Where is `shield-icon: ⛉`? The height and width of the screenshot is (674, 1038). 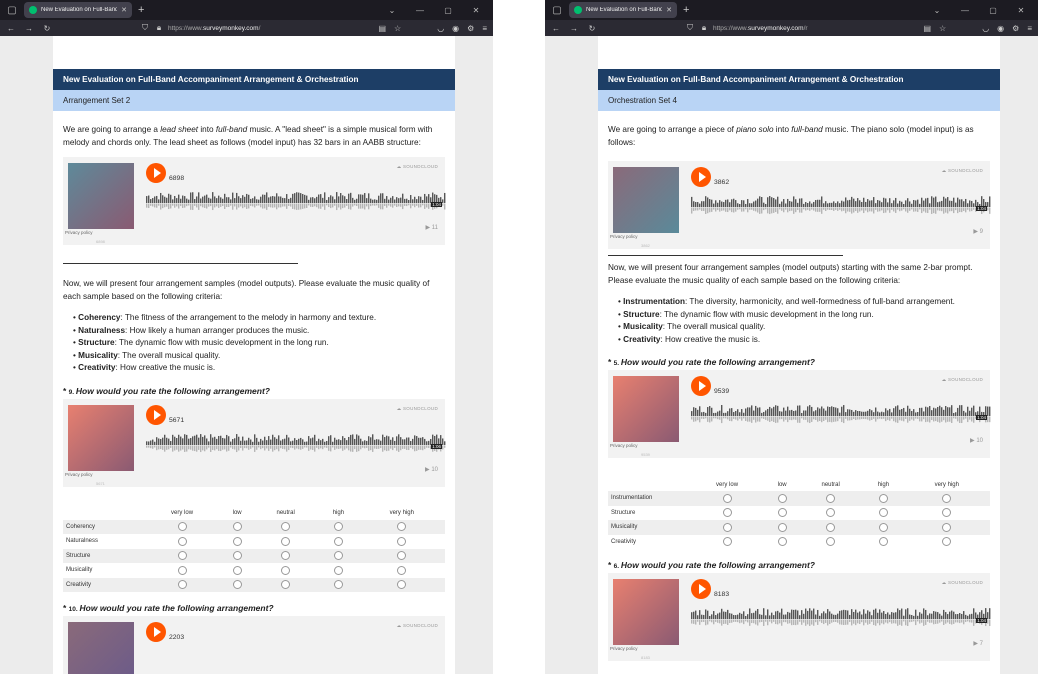
shield-icon: ⛉ is located at coordinates (690, 28).